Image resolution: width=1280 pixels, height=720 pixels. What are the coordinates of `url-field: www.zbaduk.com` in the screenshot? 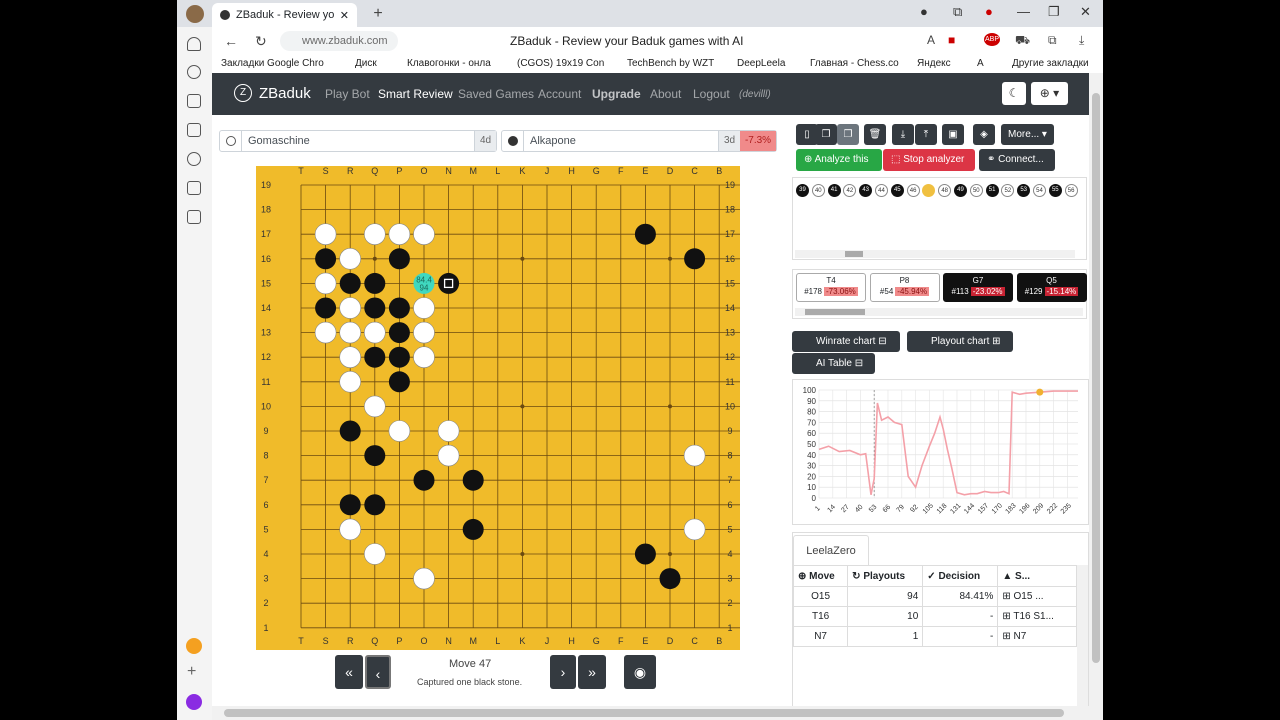 It's located at (339, 41).